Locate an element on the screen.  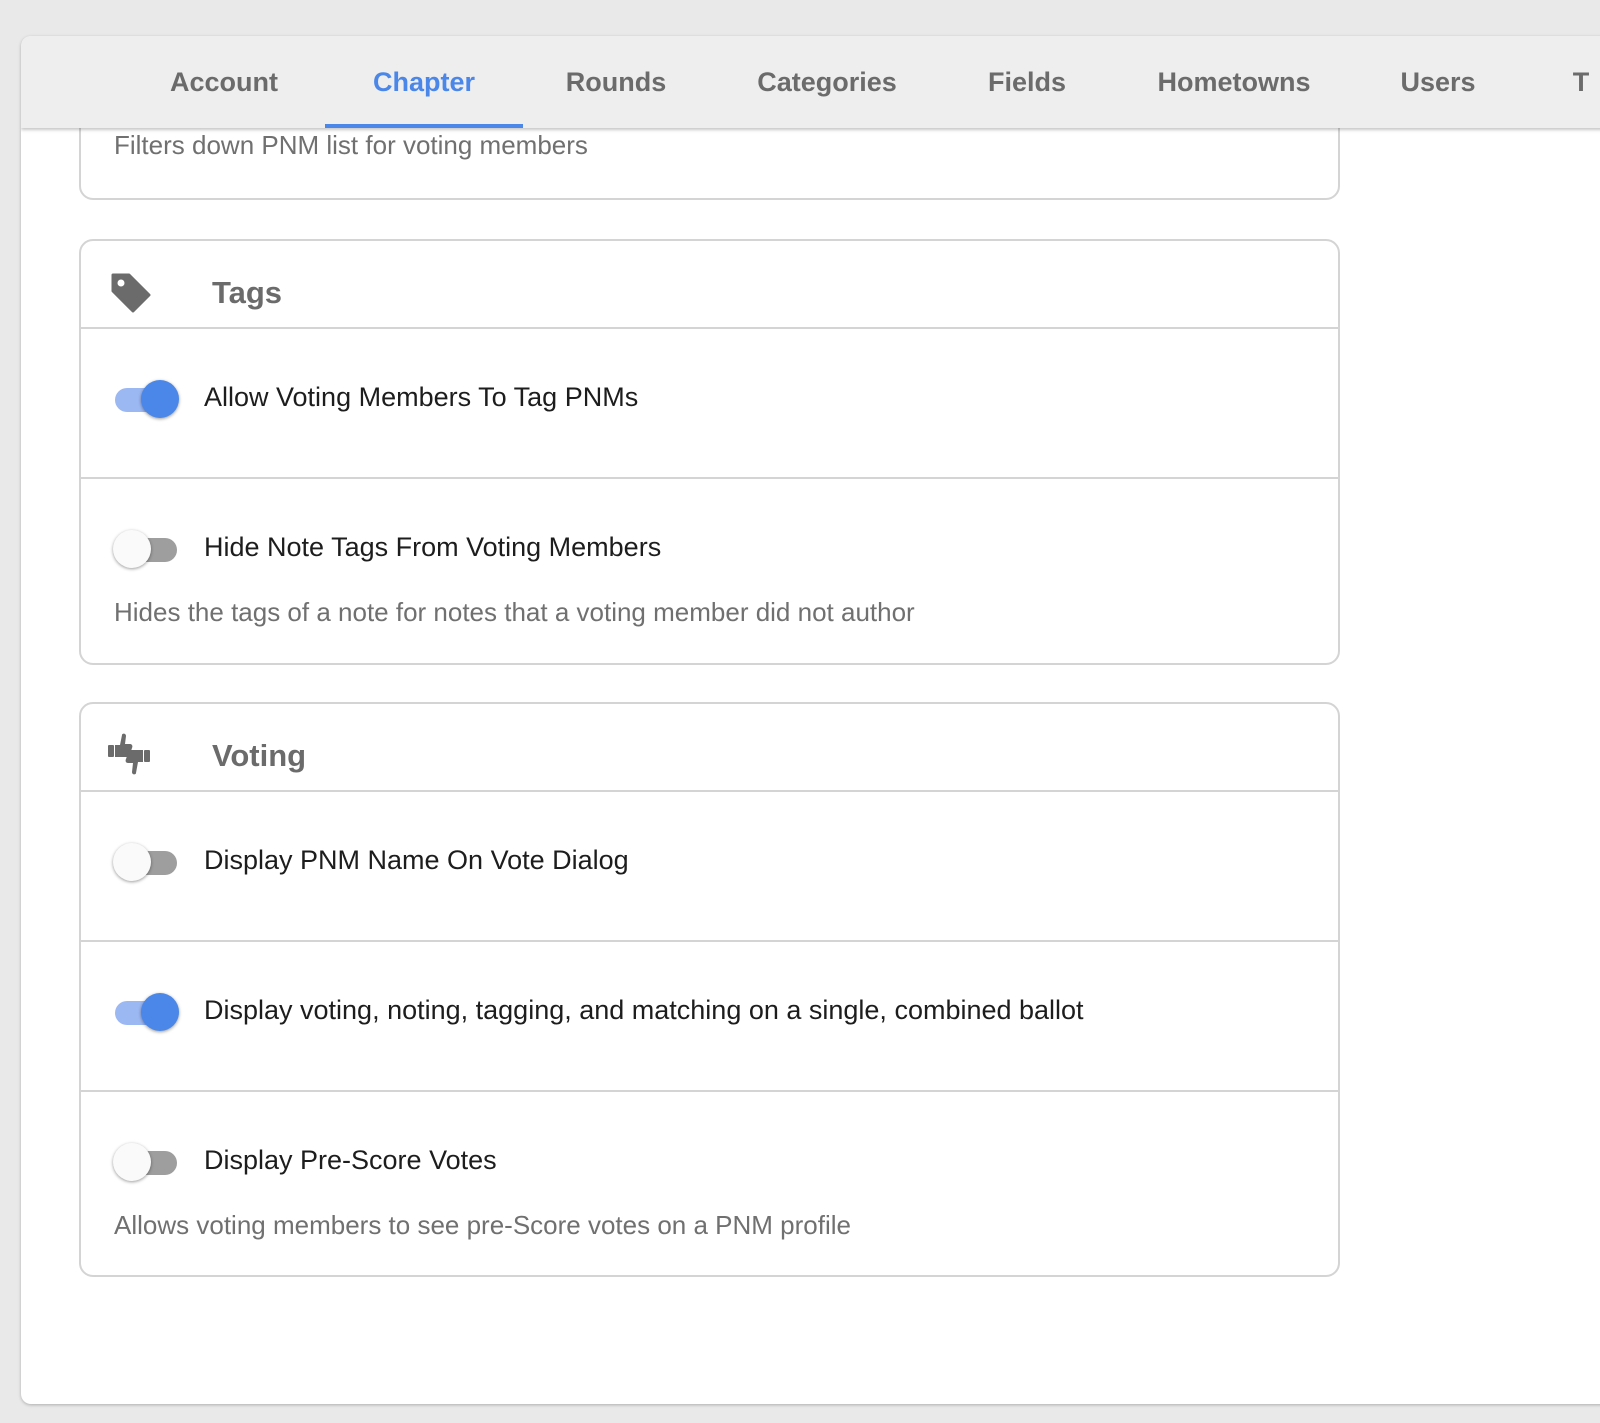
thumbs-up-down-icon is located at coordinates (129, 754).